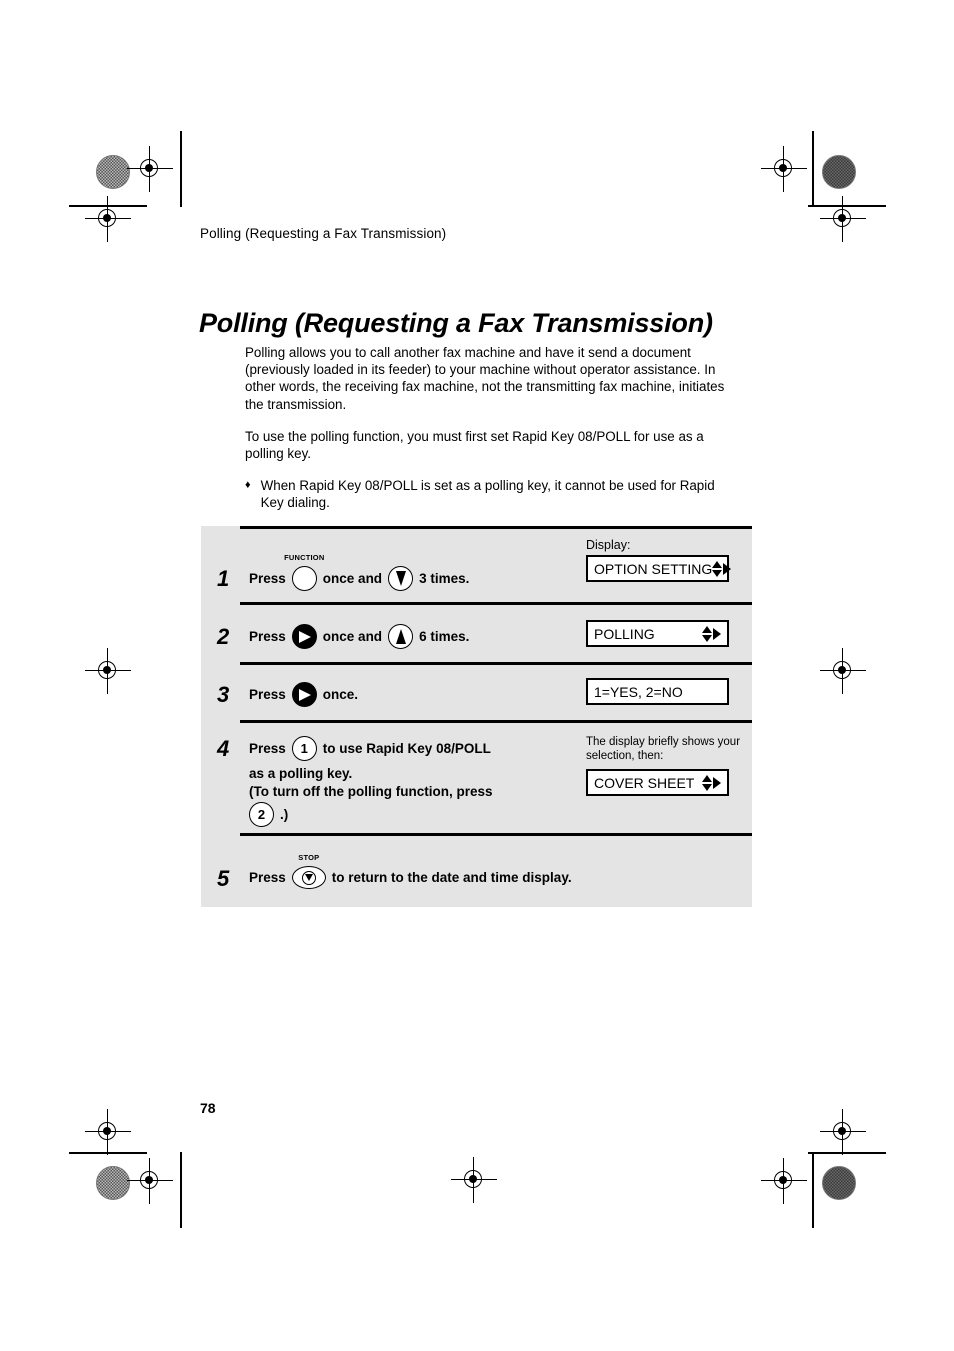 The height and width of the screenshot is (1351, 954). Describe the element at coordinates (657, 633) in the screenshot. I see `lcd-display-step-2: POLLING` at that location.